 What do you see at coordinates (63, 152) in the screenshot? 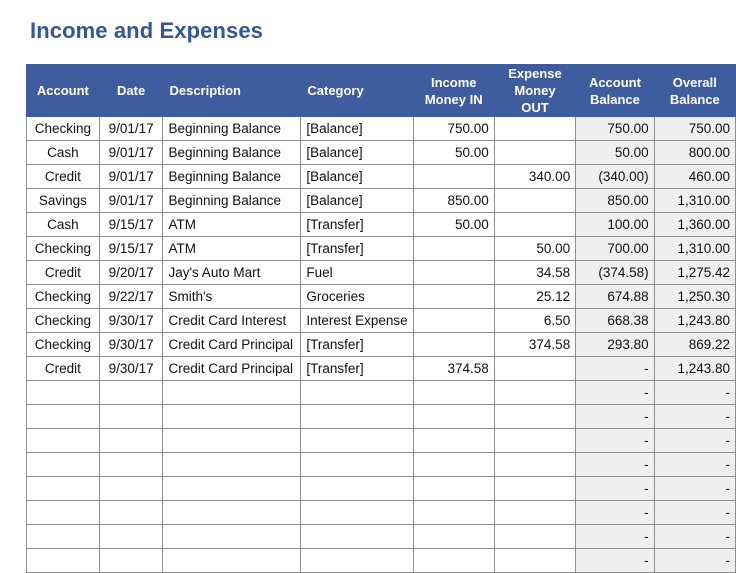
I see `cell-account: Cash` at bounding box center [63, 152].